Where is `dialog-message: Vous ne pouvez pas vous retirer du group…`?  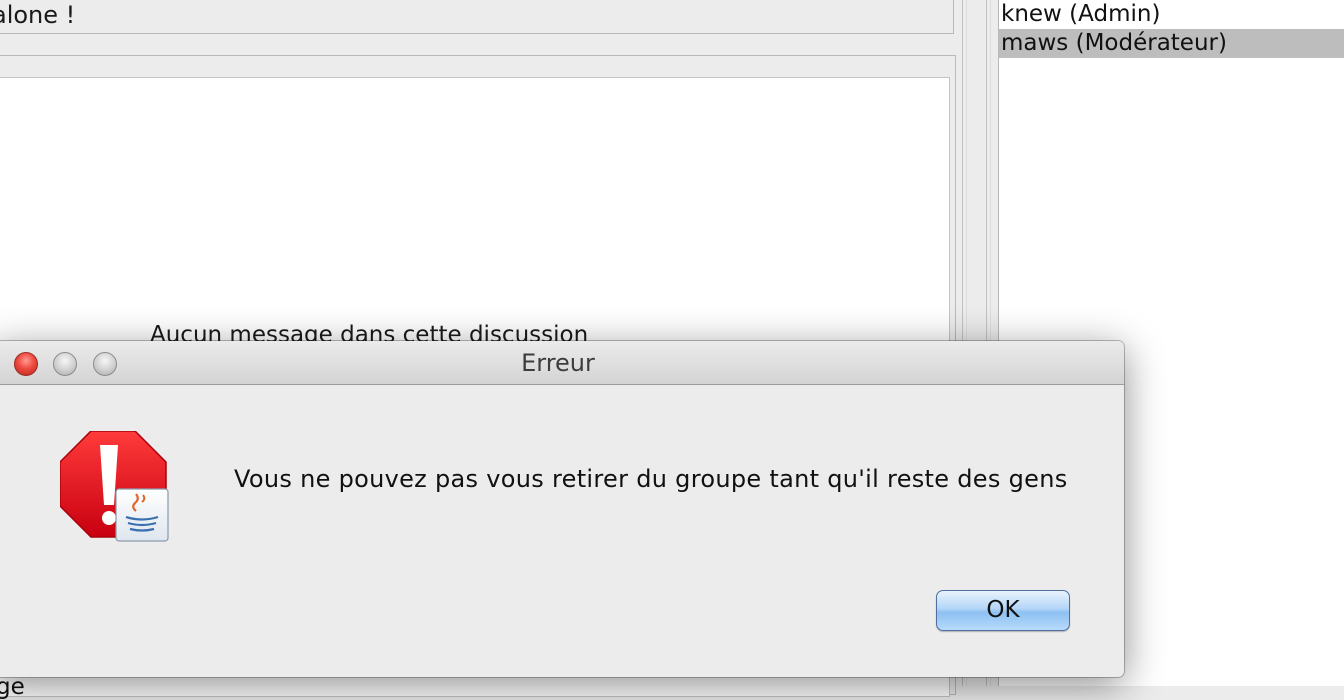 dialog-message: Vous ne pouvez pas vous retirer du group… is located at coordinates (651, 479).